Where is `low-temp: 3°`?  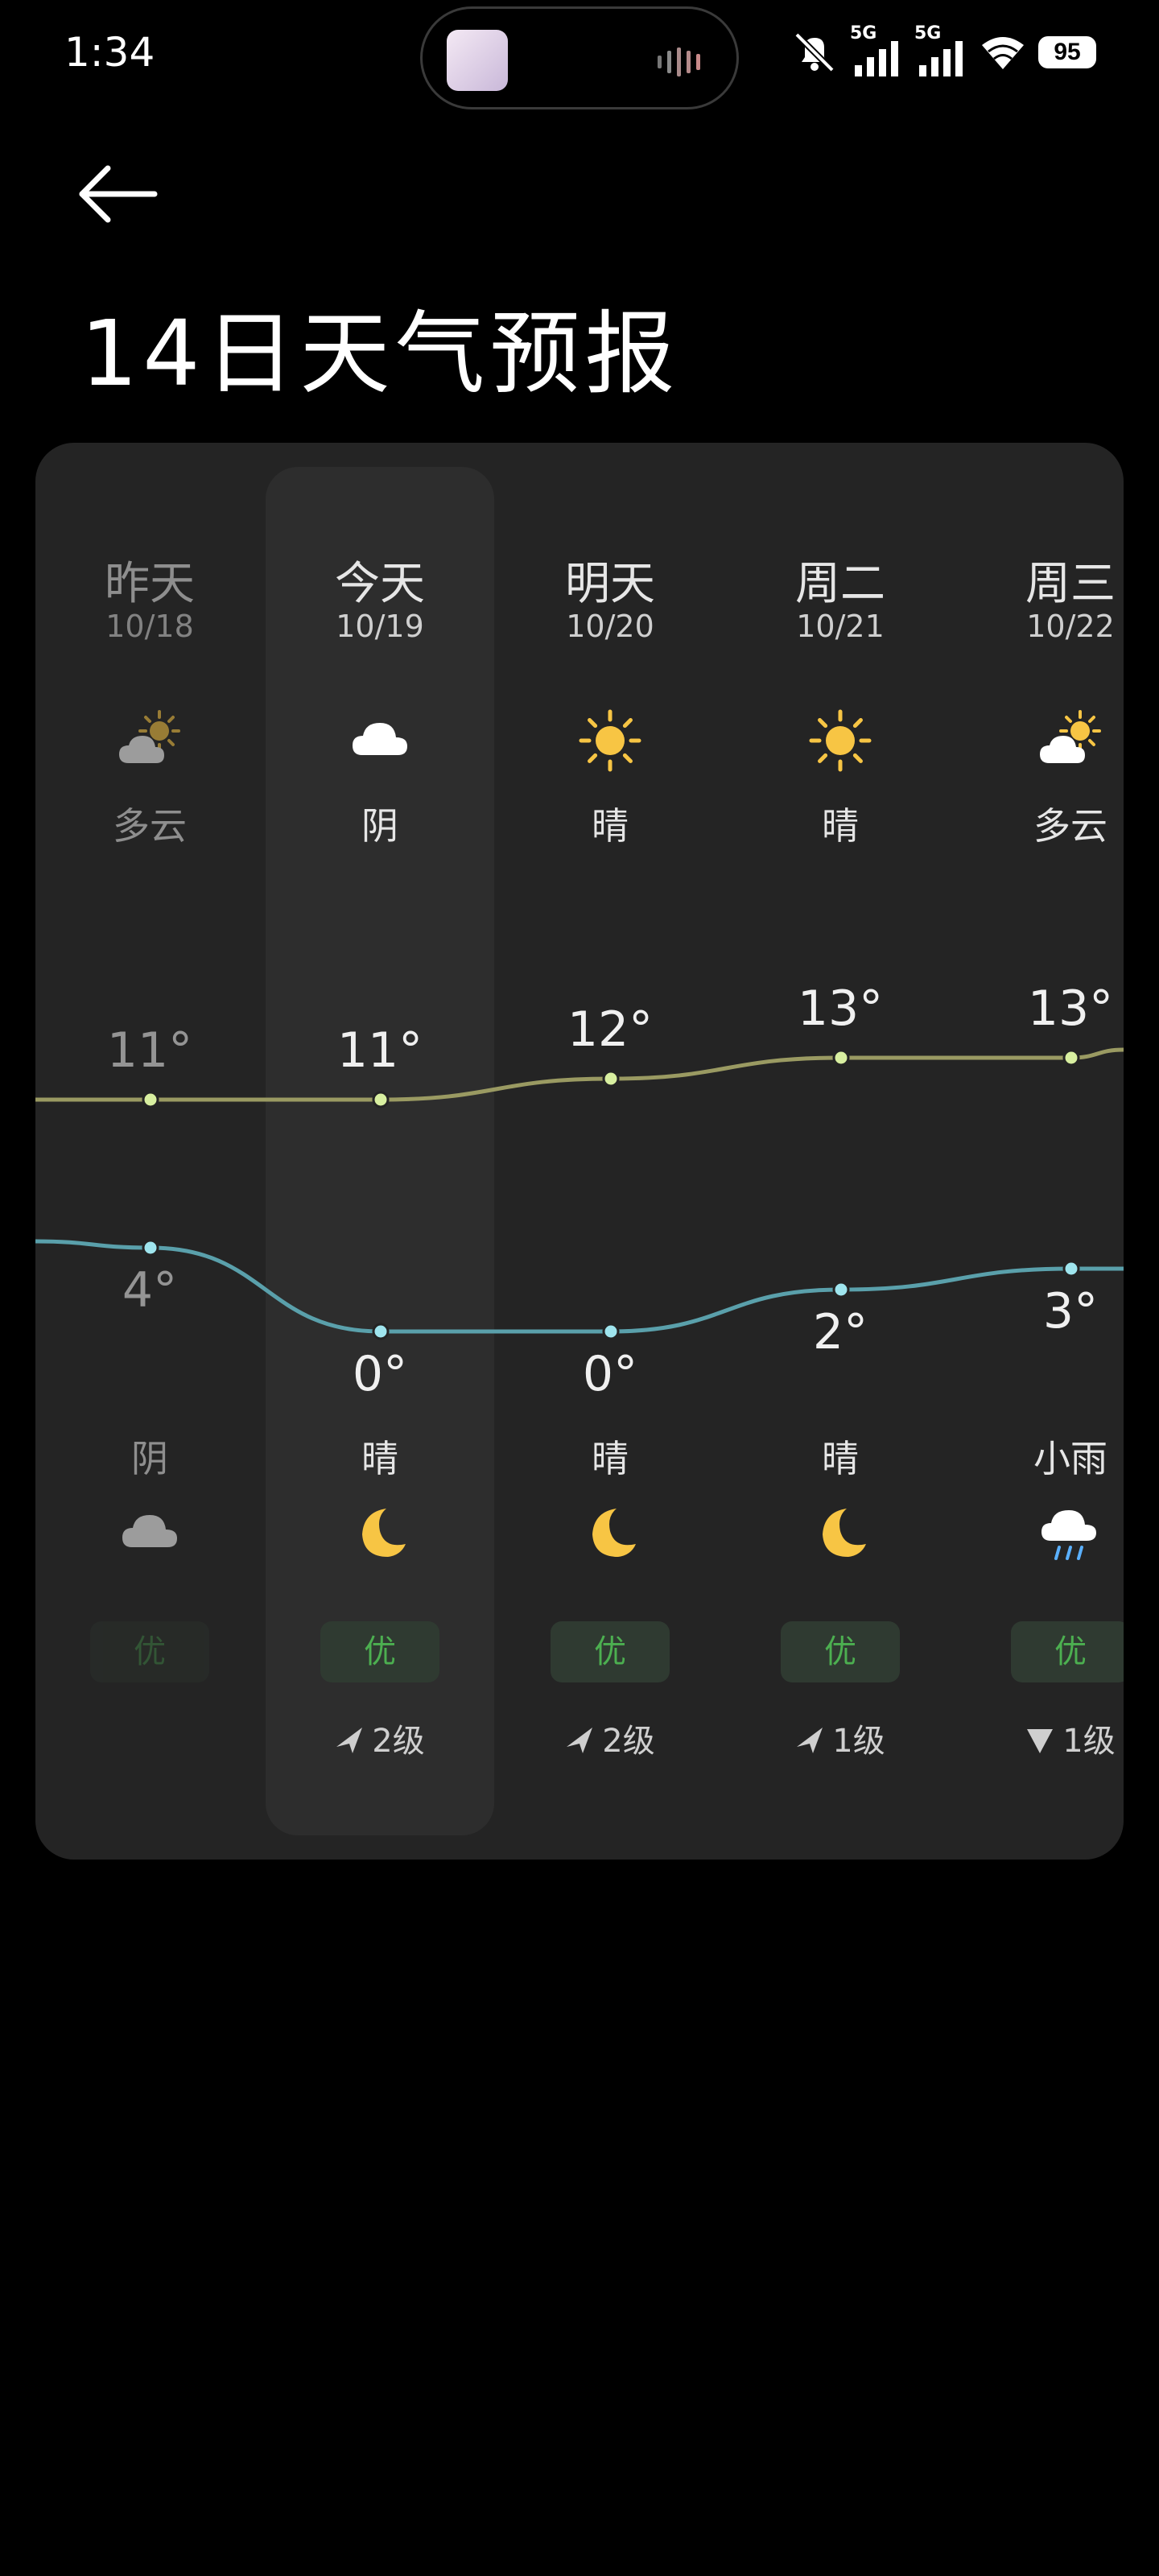 low-temp: 3° is located at coordinates (1070, 1311).